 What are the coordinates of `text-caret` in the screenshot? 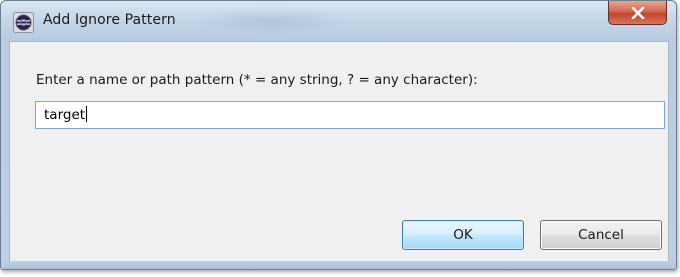 It's located at (87, 114).